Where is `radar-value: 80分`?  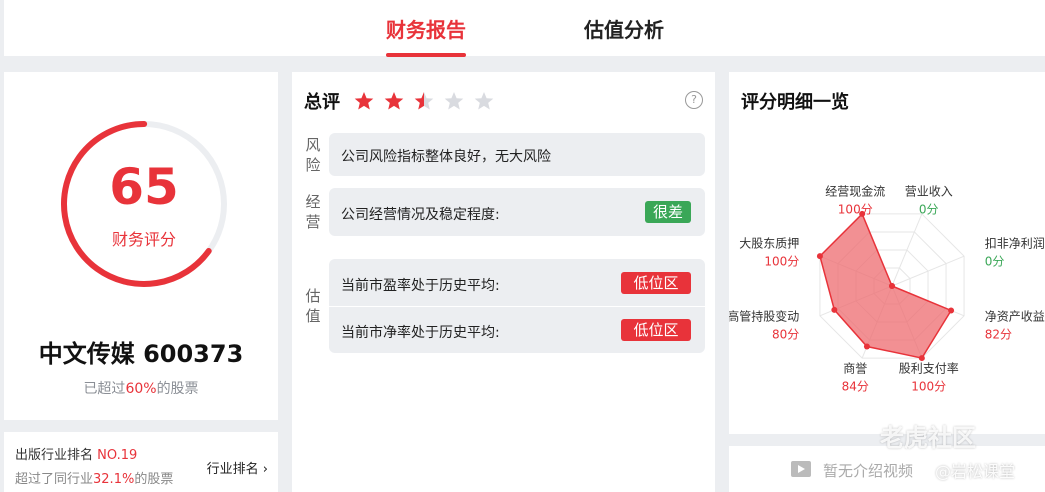 radar-value: 80分 is located at coordinates (785, 335).